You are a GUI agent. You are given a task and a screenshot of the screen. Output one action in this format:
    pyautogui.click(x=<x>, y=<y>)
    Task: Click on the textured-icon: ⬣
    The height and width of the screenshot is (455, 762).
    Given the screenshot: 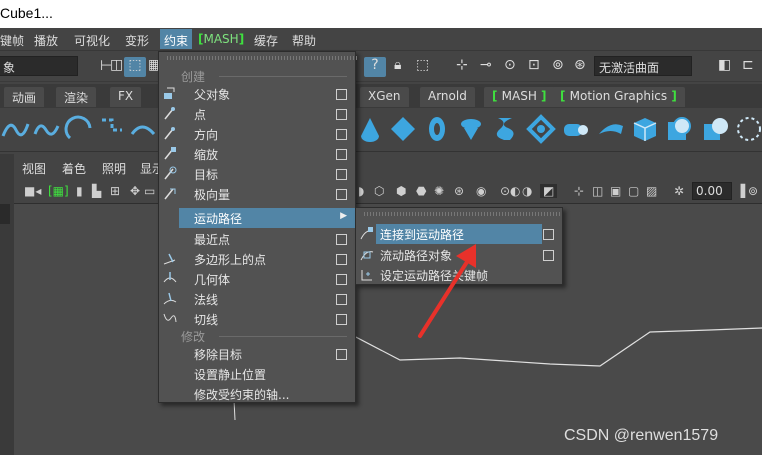 What is the action you would take?
    pyautogui.click(x=421, y=191)
    